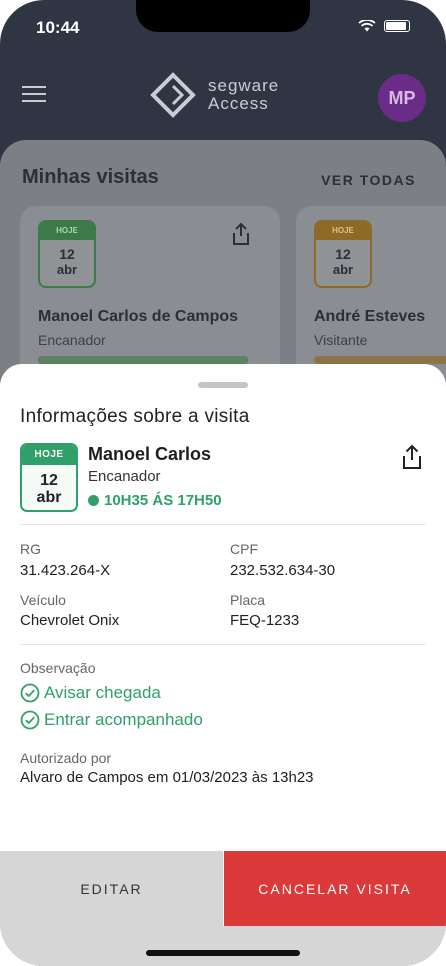  Describe the element at coordinates (102, 692) in the screenshot. I see `observation-text: Avisar chegada` at that location.